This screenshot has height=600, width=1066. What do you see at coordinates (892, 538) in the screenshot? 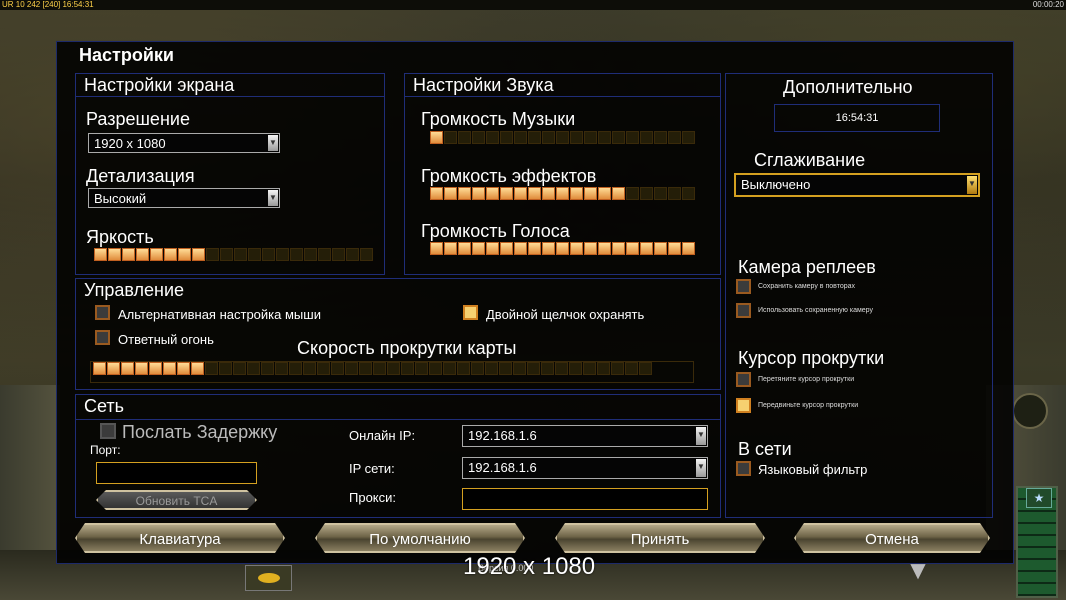
I see `cancel-button: Отмена` at bounding box center [892, 538].